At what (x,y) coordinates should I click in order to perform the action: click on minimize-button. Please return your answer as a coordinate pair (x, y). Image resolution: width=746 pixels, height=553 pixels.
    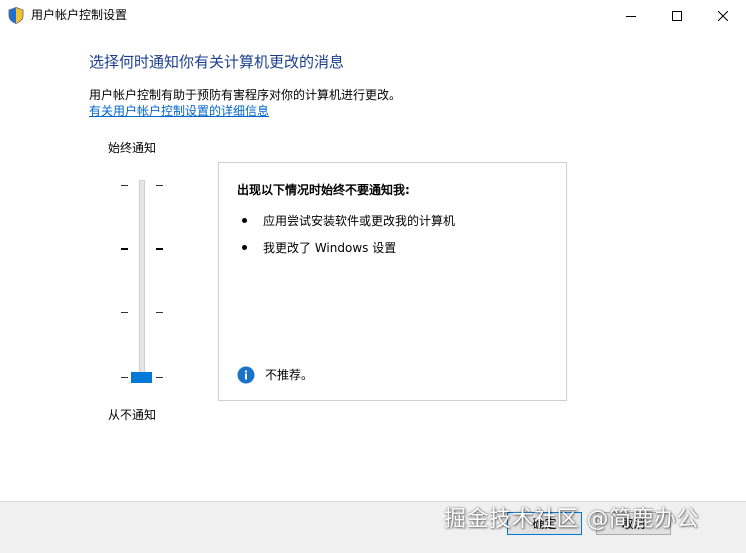
    Looking at the image, I should click on (631, 15).